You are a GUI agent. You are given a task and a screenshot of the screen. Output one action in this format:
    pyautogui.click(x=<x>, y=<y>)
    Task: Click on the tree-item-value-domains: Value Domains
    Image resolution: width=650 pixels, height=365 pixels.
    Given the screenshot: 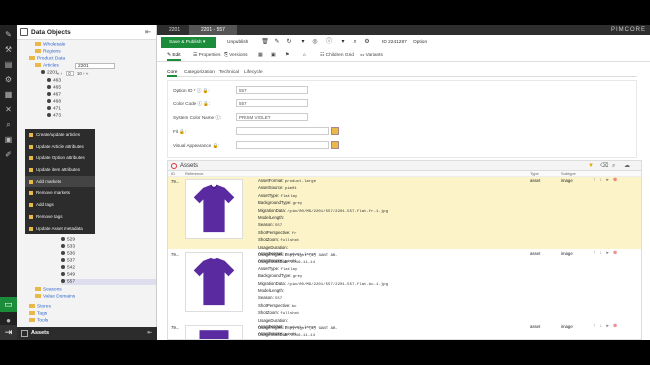 What is the action you would take?
    pyautogui.click(x=55, y=297)
    